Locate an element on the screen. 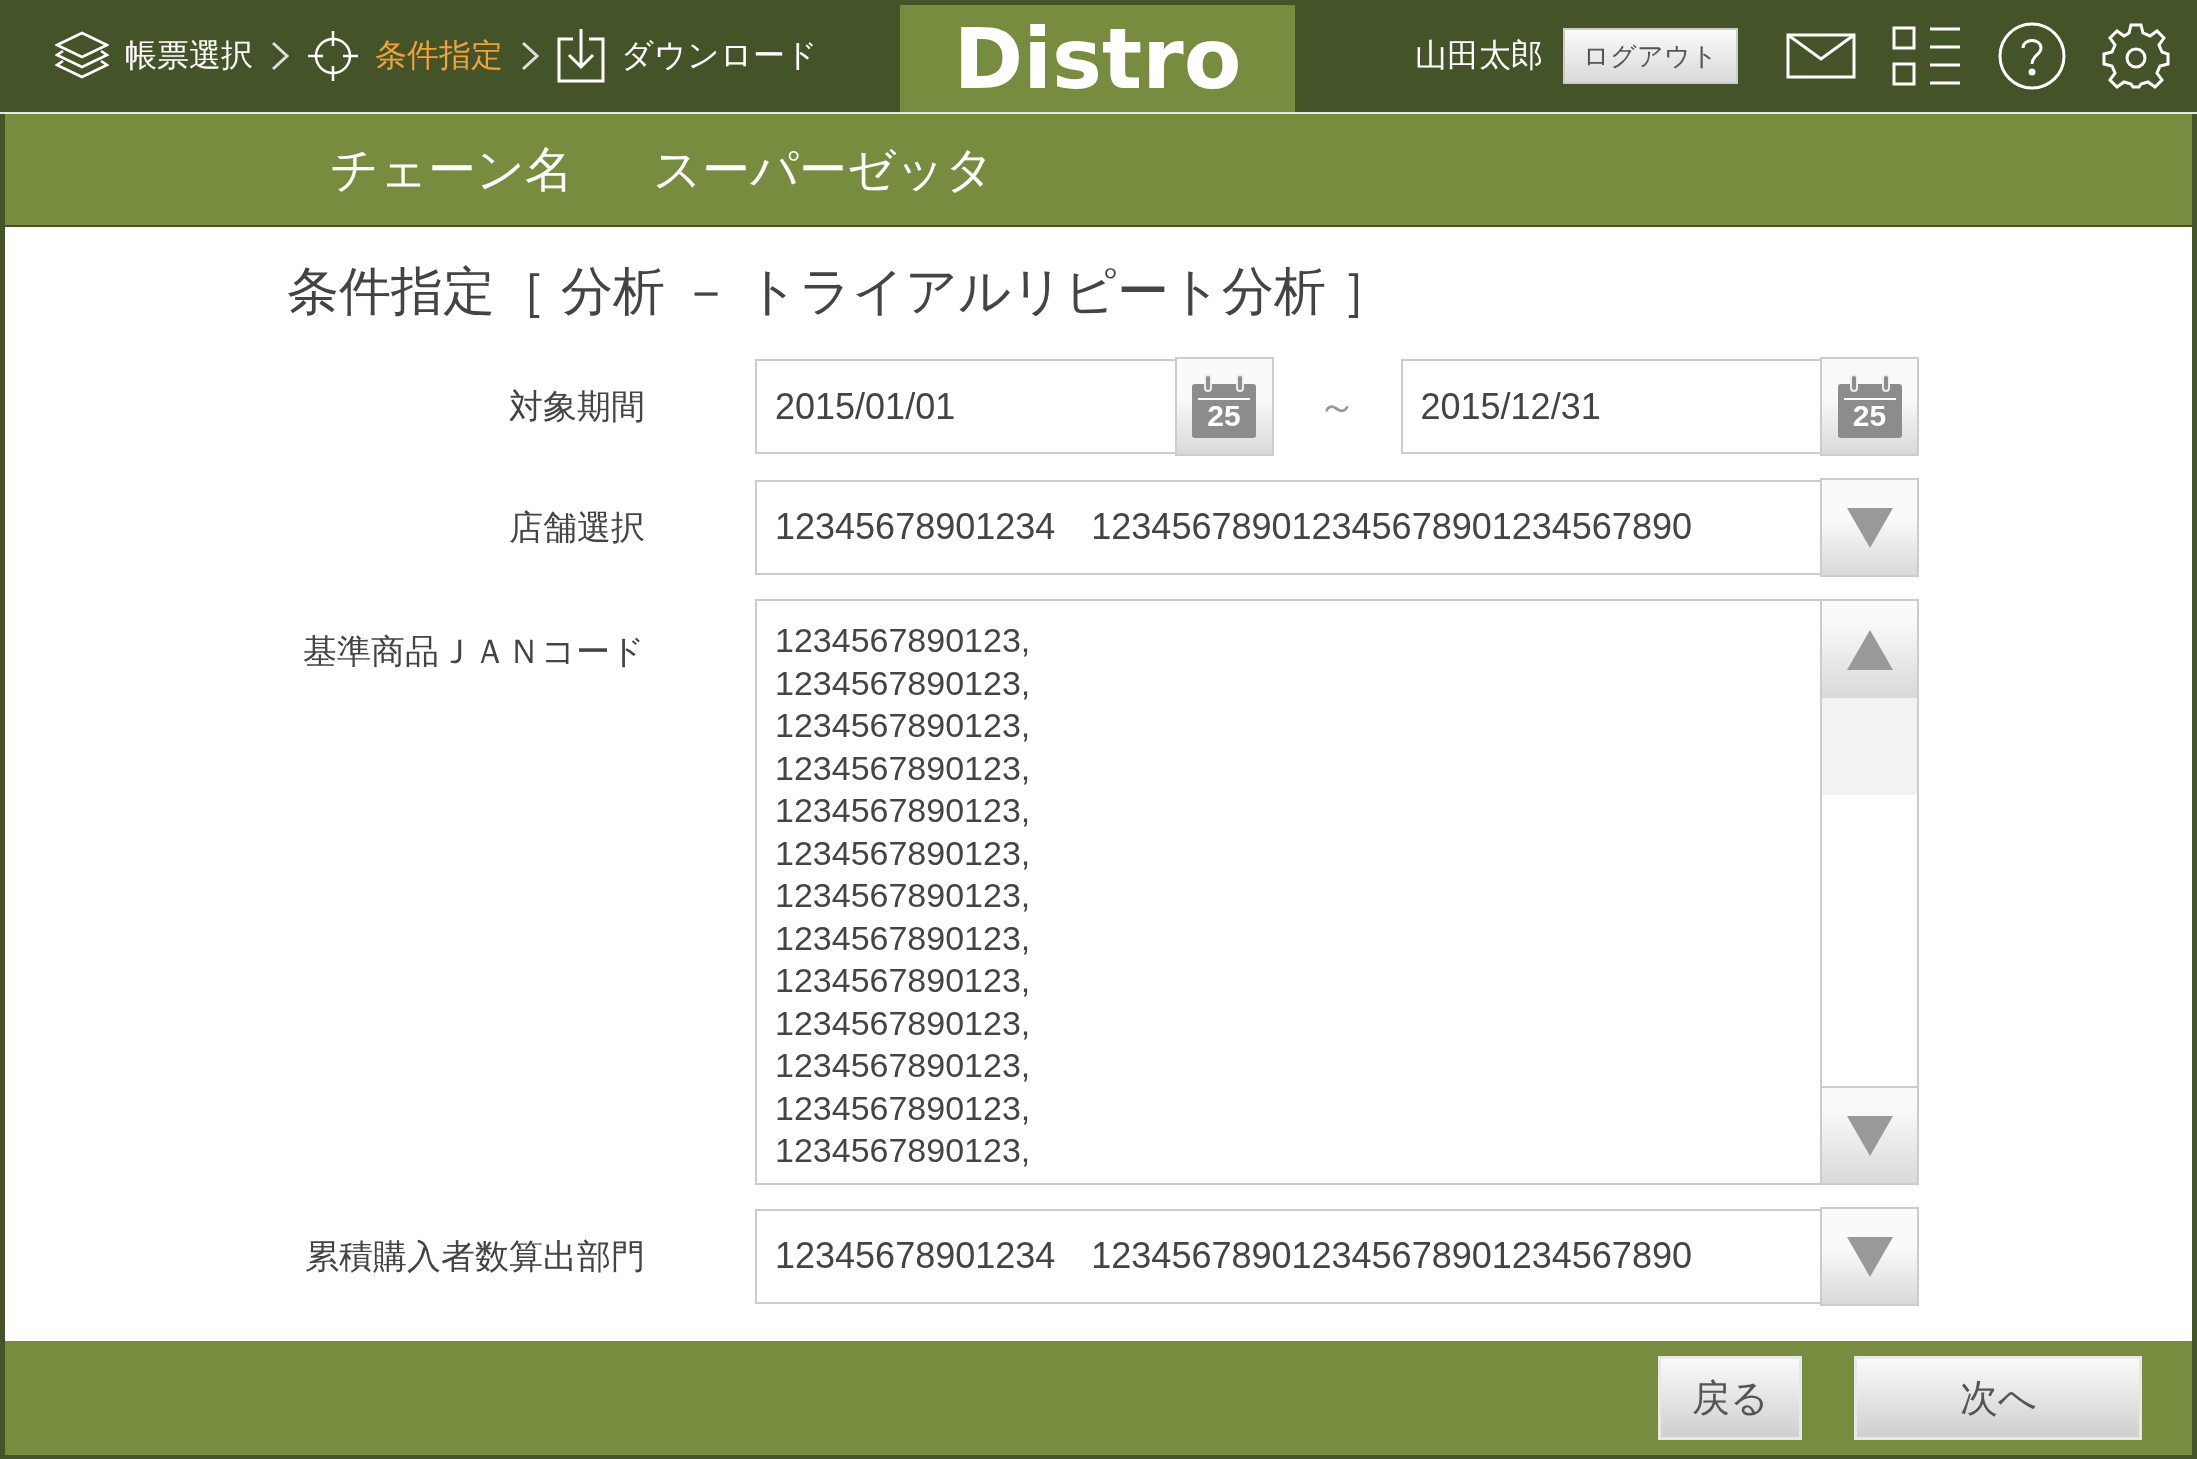 The width and height of the screenshot is (2197, 1459). next-button: 次へ is located at coordinates (1998, 1398).